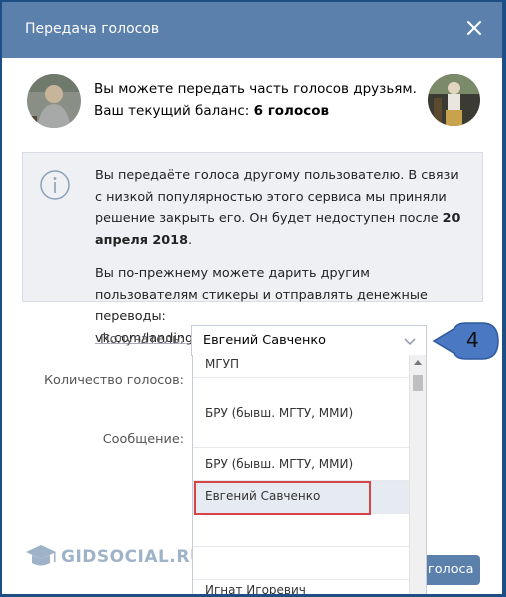 The image size is (506, 597). What do you see at coordinates (252, 30) in the screenshot?
I see `dialog-header: Передача голосов` at bounding box center [252, 30].